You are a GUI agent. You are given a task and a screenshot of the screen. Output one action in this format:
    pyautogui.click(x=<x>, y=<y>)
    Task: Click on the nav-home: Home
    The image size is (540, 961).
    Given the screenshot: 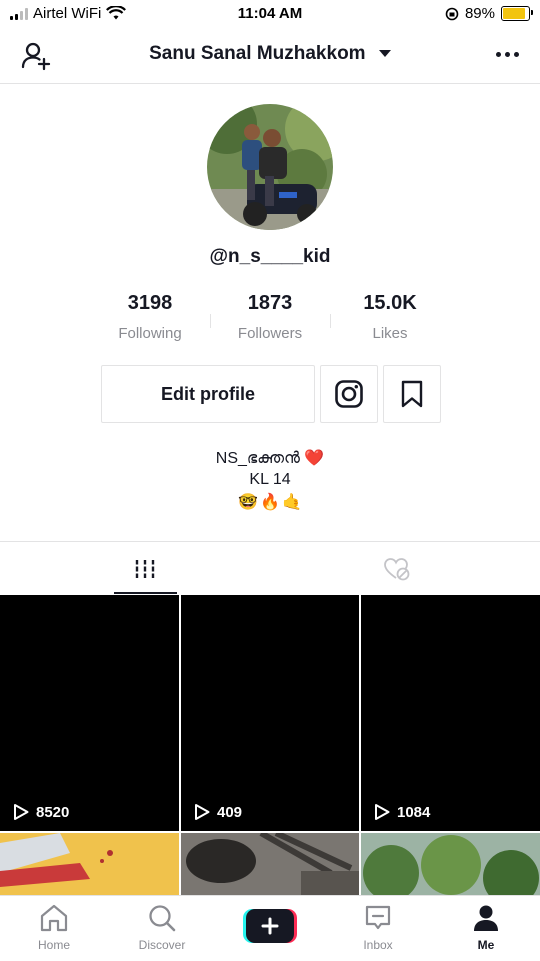 What is the action you would take?
    pyautogui.click(x=54, y=927)
    